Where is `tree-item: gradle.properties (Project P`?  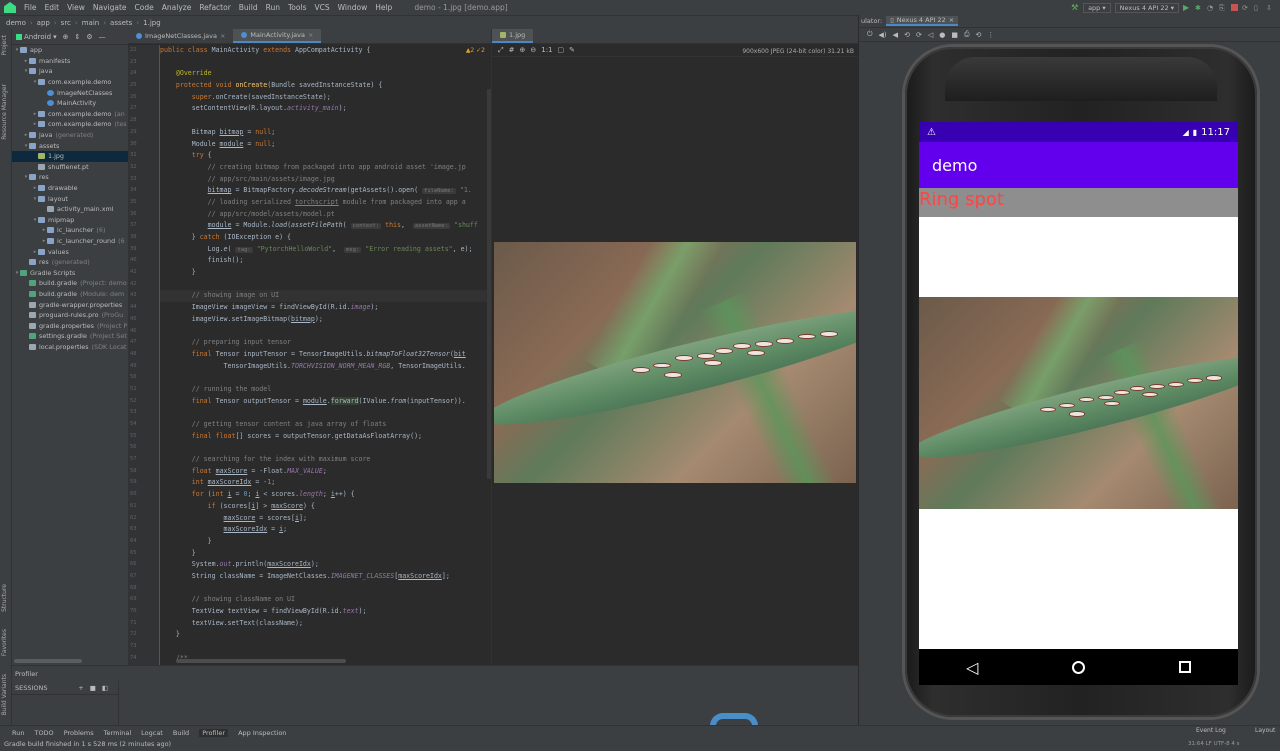 tree-item: gradle.properties (Project P is located at coordinates (70, 325).